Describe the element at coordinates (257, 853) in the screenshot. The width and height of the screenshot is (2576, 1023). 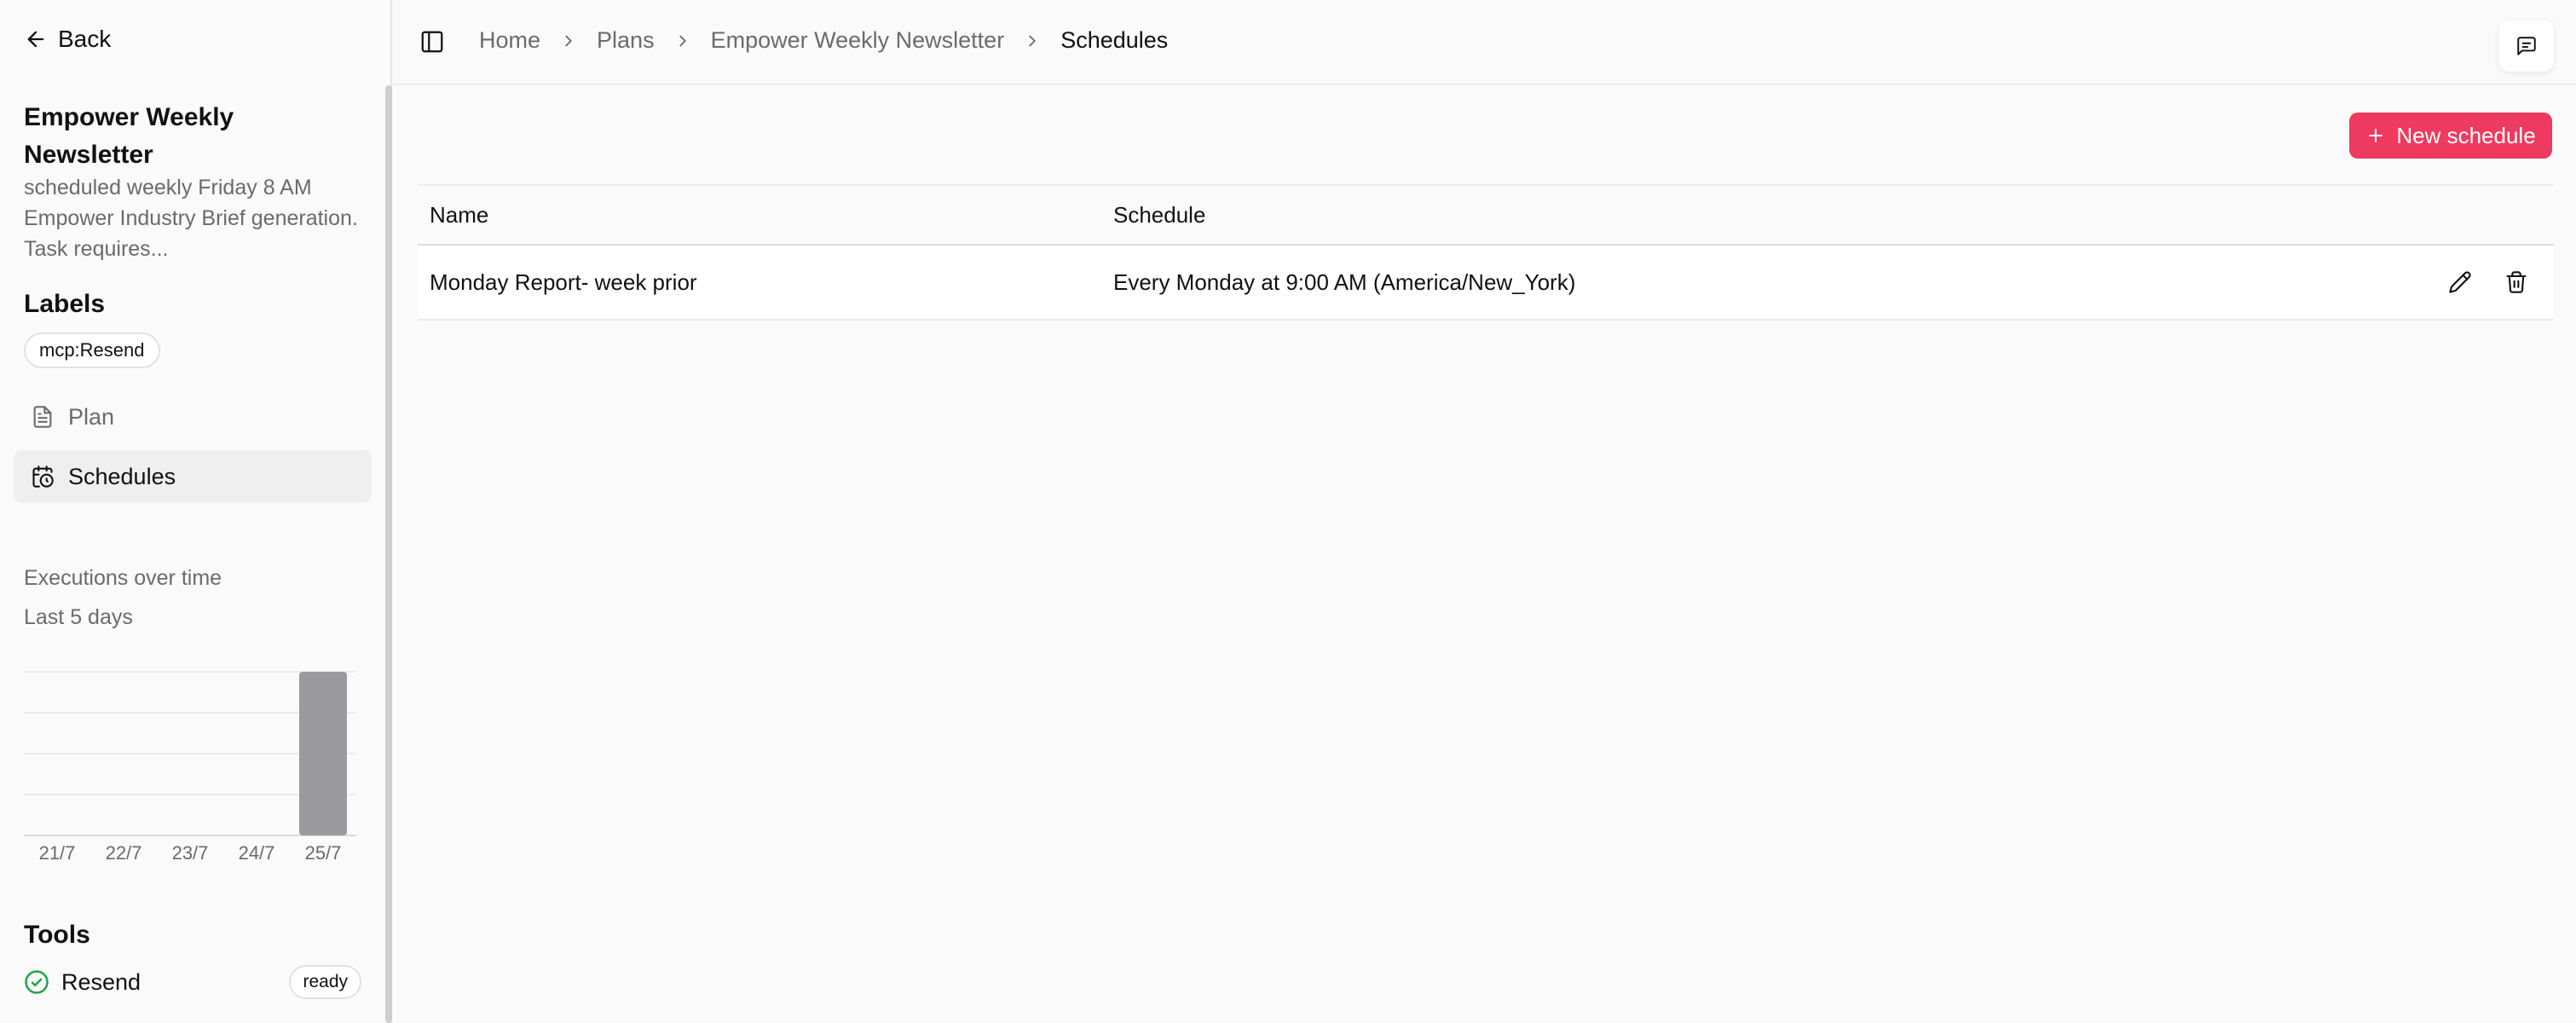
I see `chart-tick-label: 24/7` at that location.